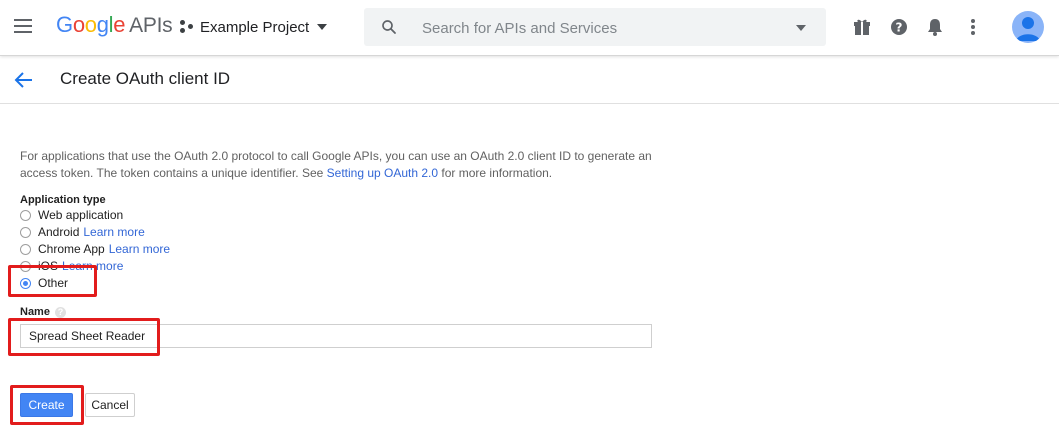  What do you see at coordinates (382, 173) in the screenshot?
I see `setting-up-oauth-link: Setting up OAuth 2.0` at bounding box center [382, 173].